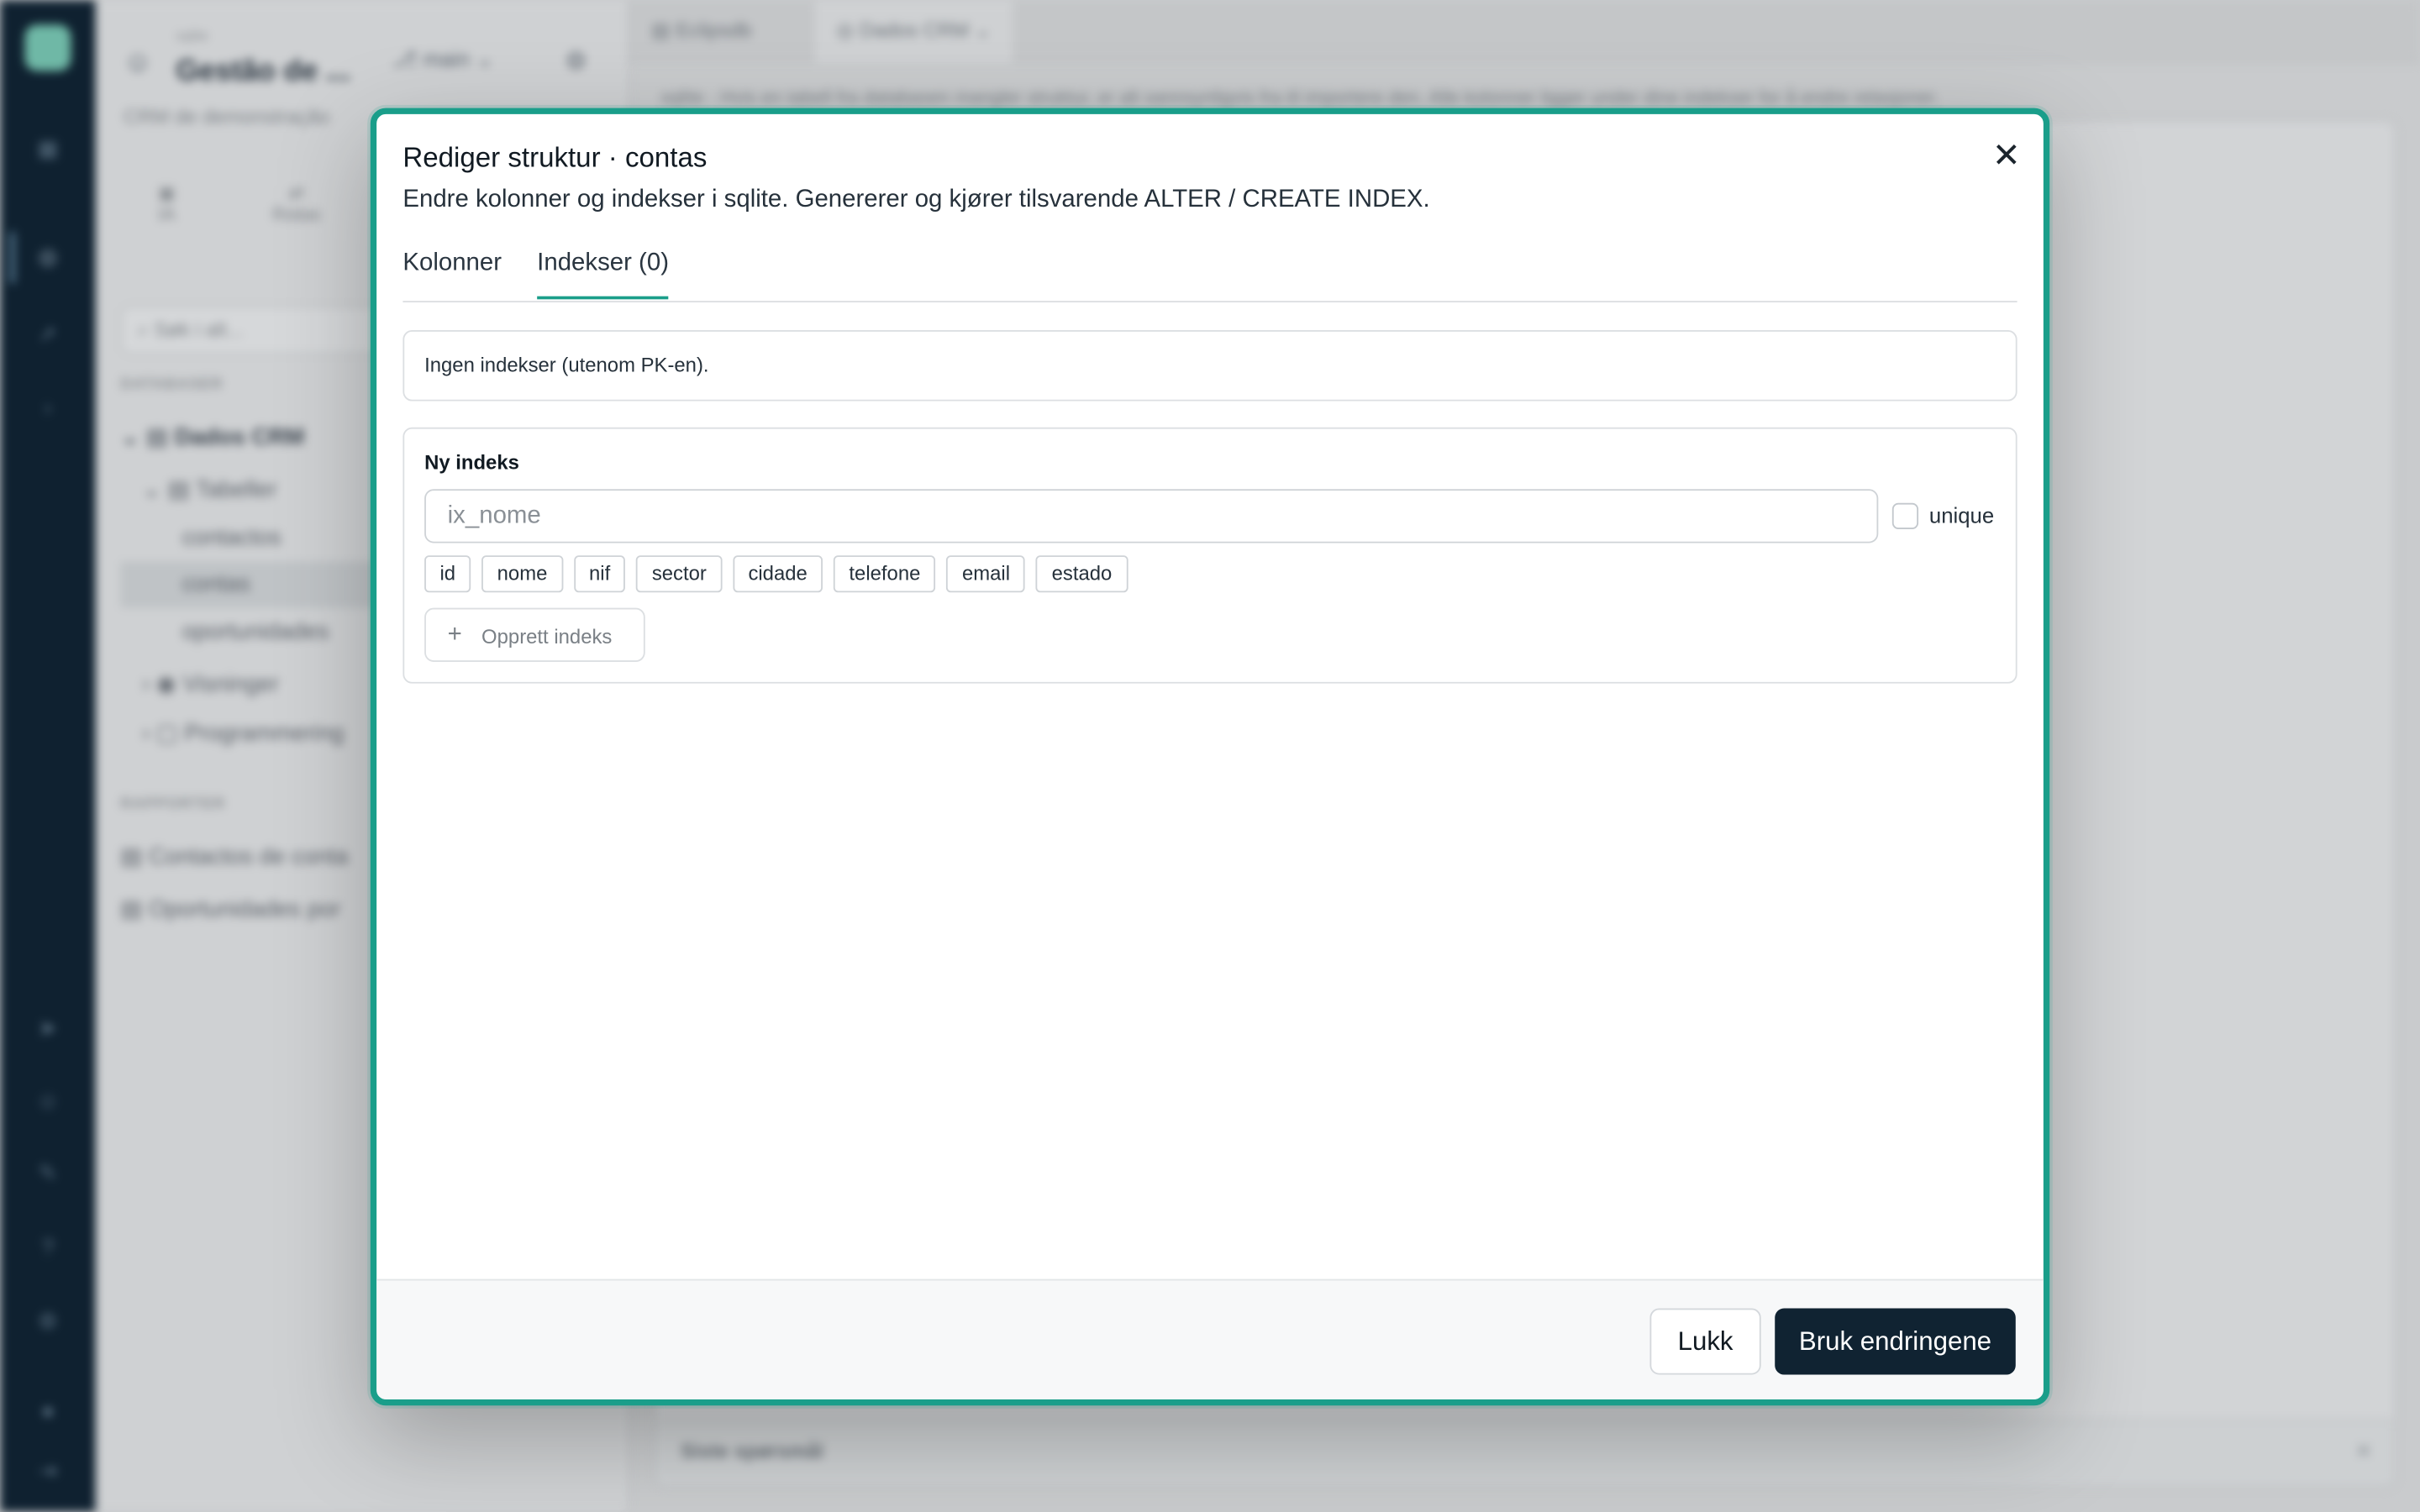 The height and width of the screenshot is (1512, 2420). What do you see at coordinates (1210, 366) in the screenshot?
I see `indexes-empty-state: Ingen indekser (utenom PK-en).` at bounding box center [1210, 366].